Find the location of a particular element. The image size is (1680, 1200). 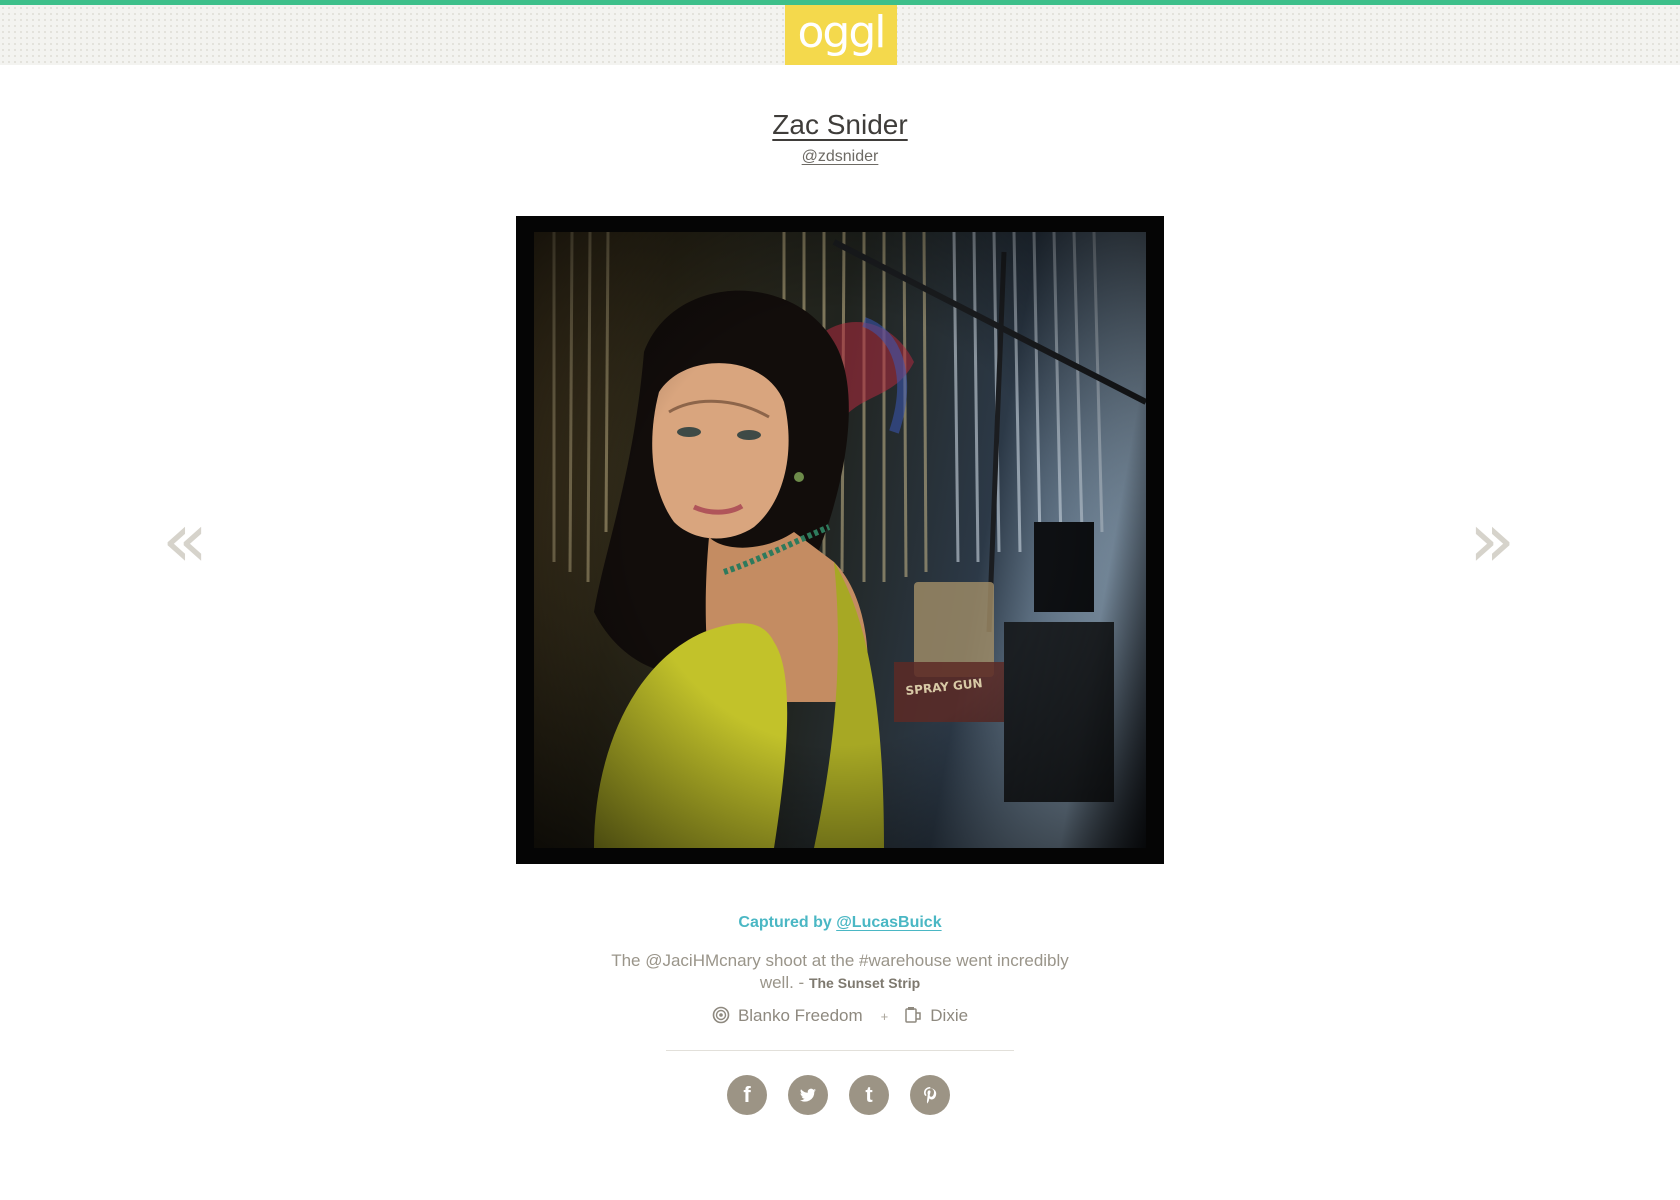

double-chevron-right-icon: » is located at coordinates (1492, 539).